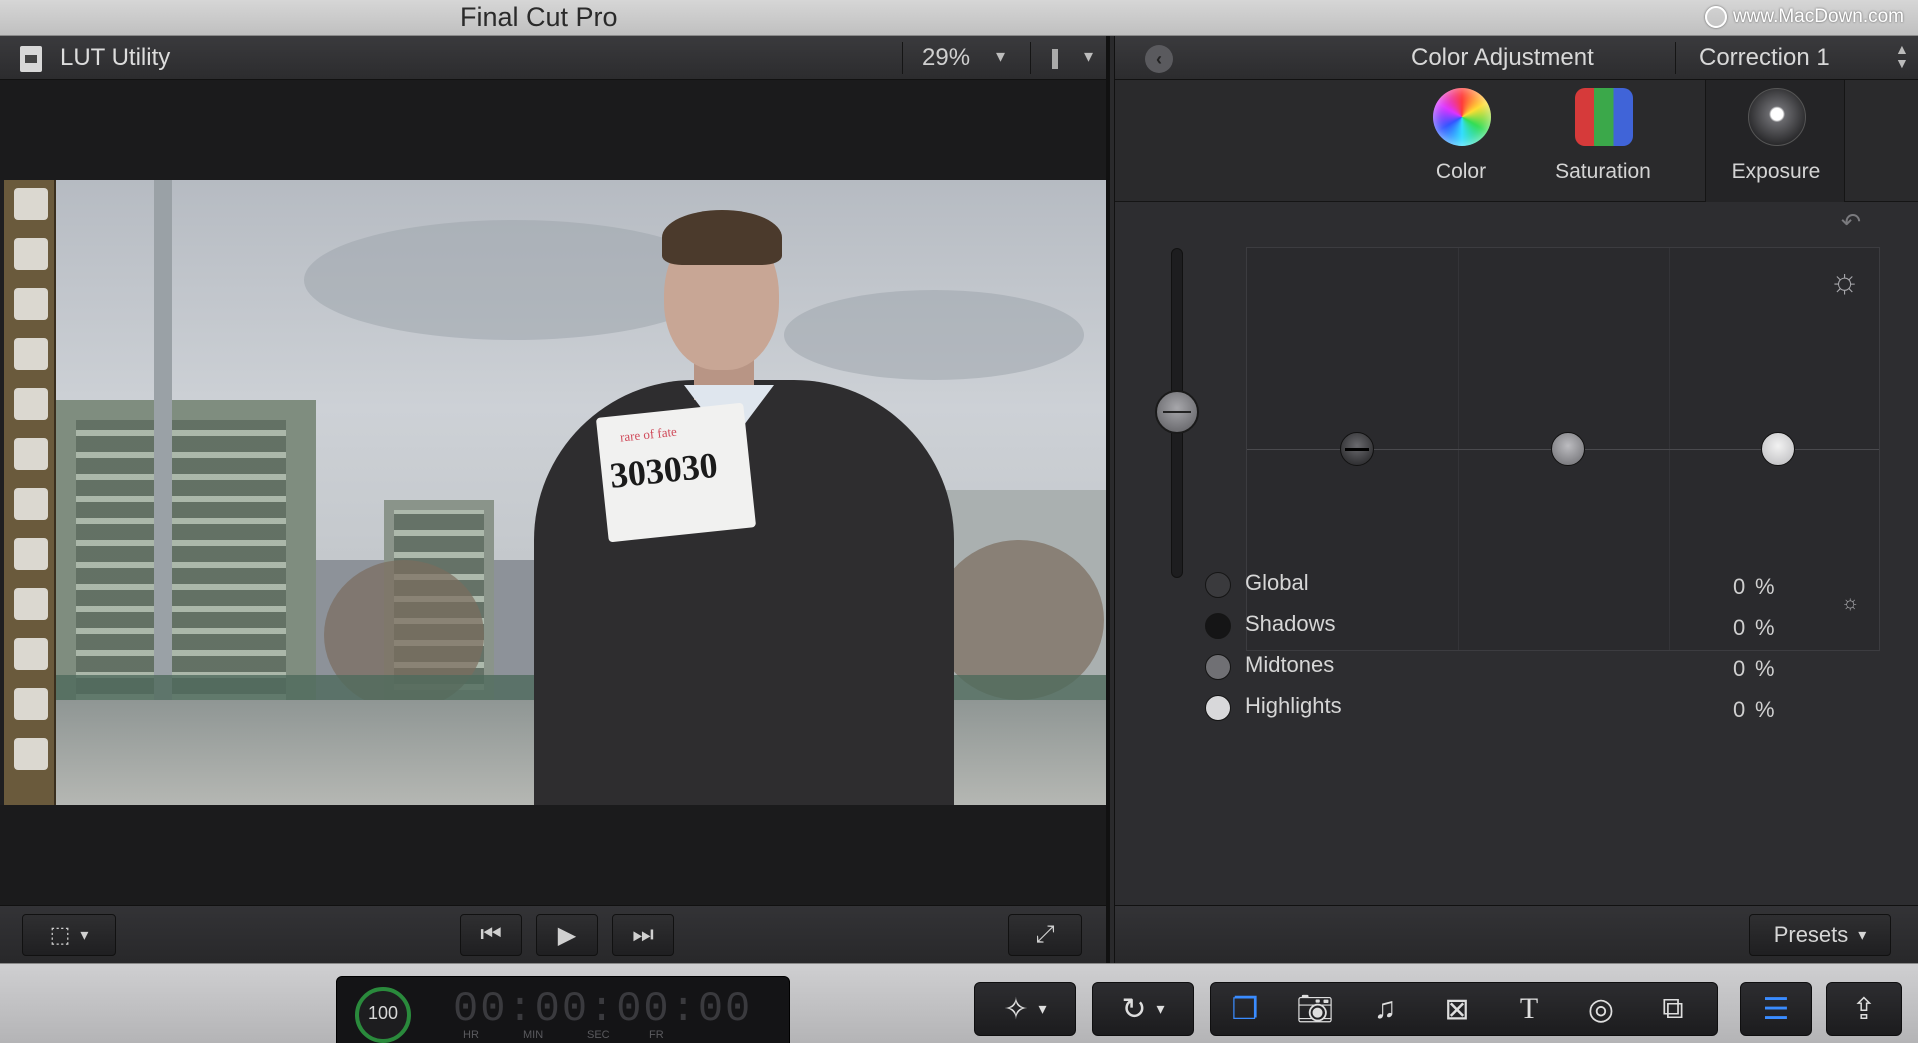 The height and width of the screenshot is (1043, 1918). I want to click on transitions-icon: ⊠, so click(1457, 1009).